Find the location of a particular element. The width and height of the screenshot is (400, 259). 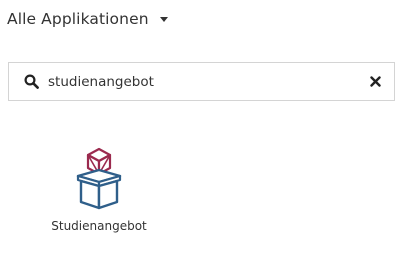

search-box is located at coordinates (201, 81).